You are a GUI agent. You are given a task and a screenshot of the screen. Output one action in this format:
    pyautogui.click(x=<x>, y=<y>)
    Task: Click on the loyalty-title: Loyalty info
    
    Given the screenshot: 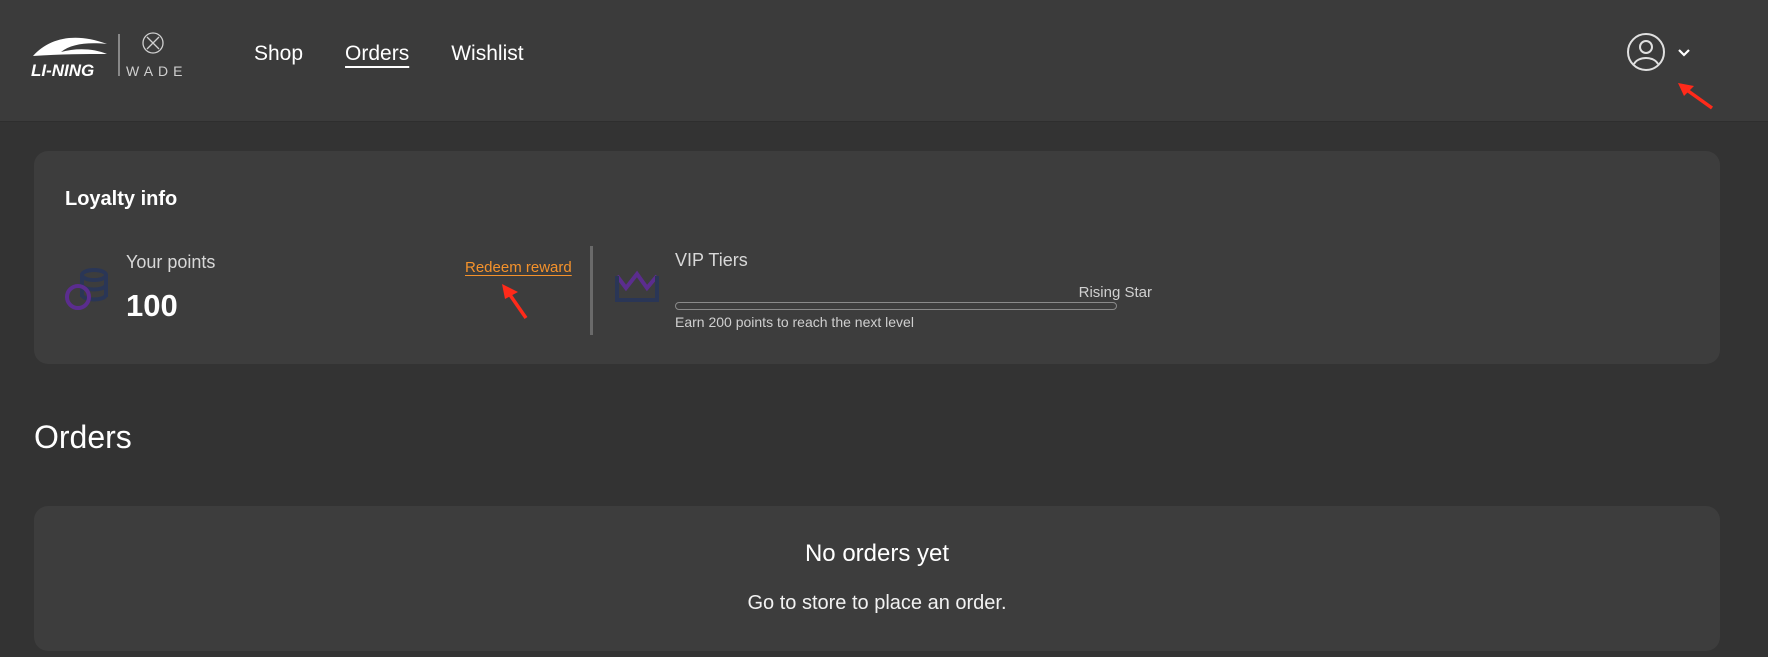 What is the action you would take?
    pyautogui.click(x=121, y=199)
    